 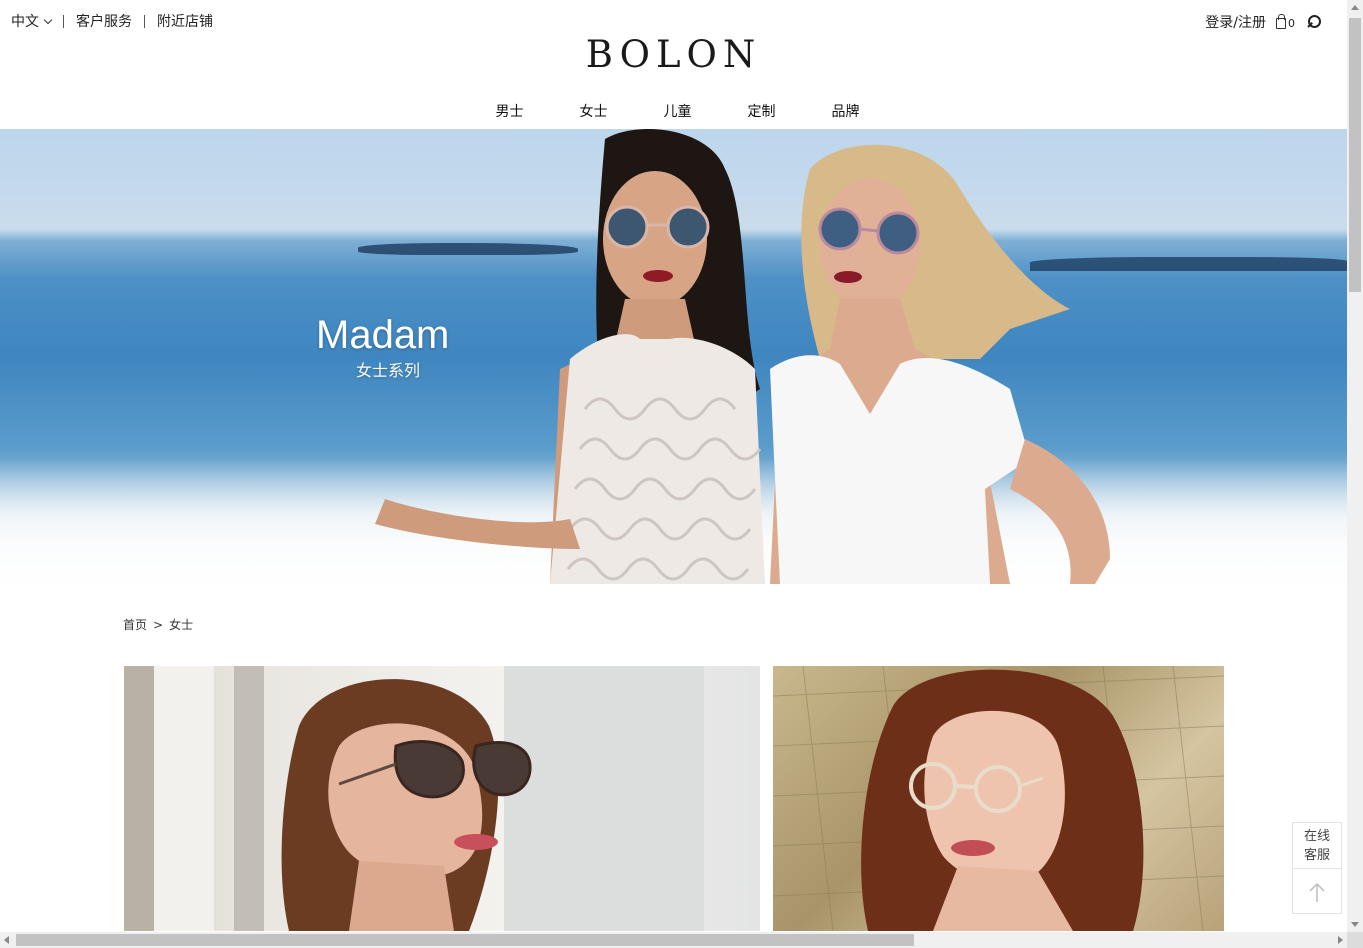 I want to click on online-service-label-line2: 客服, so click(x=1316, y=855).